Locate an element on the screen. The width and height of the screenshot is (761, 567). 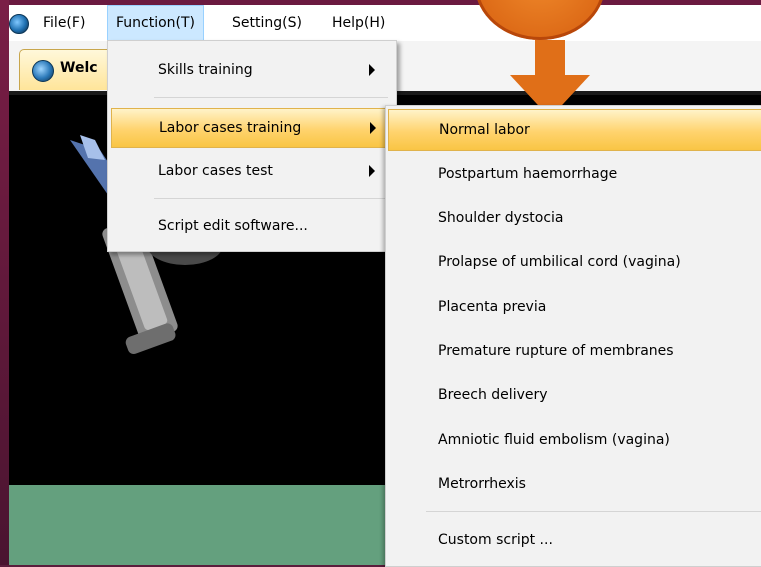
submenu-item-postpartum-haemorrhage: Postpartum haemorrhage is located at coordinates (574, 174).